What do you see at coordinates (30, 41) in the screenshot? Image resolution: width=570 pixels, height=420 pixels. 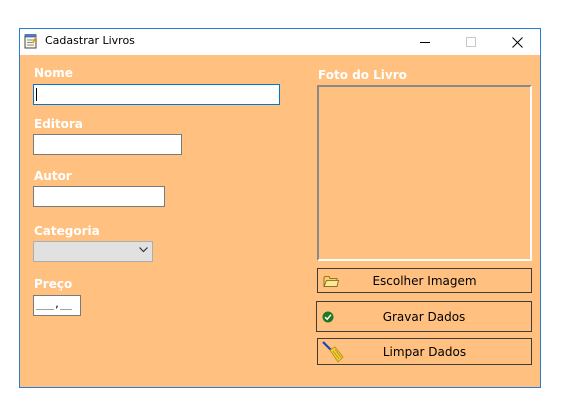 I see `notepad-icon` at bounding box center [30, 41].